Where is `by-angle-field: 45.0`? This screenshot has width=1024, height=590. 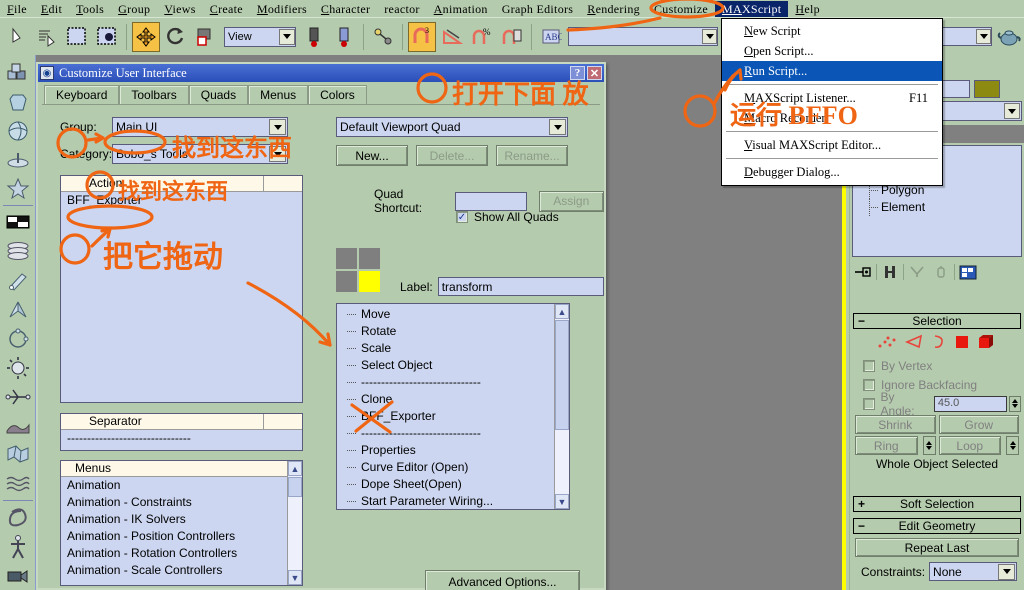
by-angle-field: 45.0 is located at coordinates (970, 403).